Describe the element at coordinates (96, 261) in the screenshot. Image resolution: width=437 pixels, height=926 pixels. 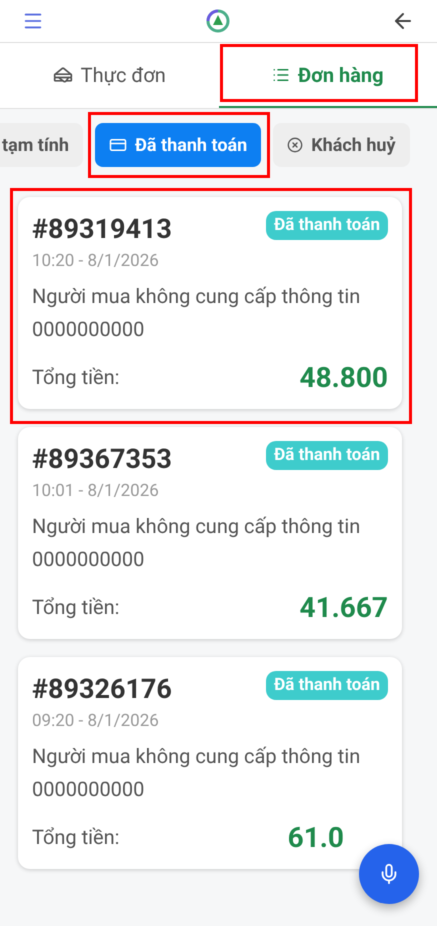
I see `order-time: 10:20 - 8/1/2026` at that location.